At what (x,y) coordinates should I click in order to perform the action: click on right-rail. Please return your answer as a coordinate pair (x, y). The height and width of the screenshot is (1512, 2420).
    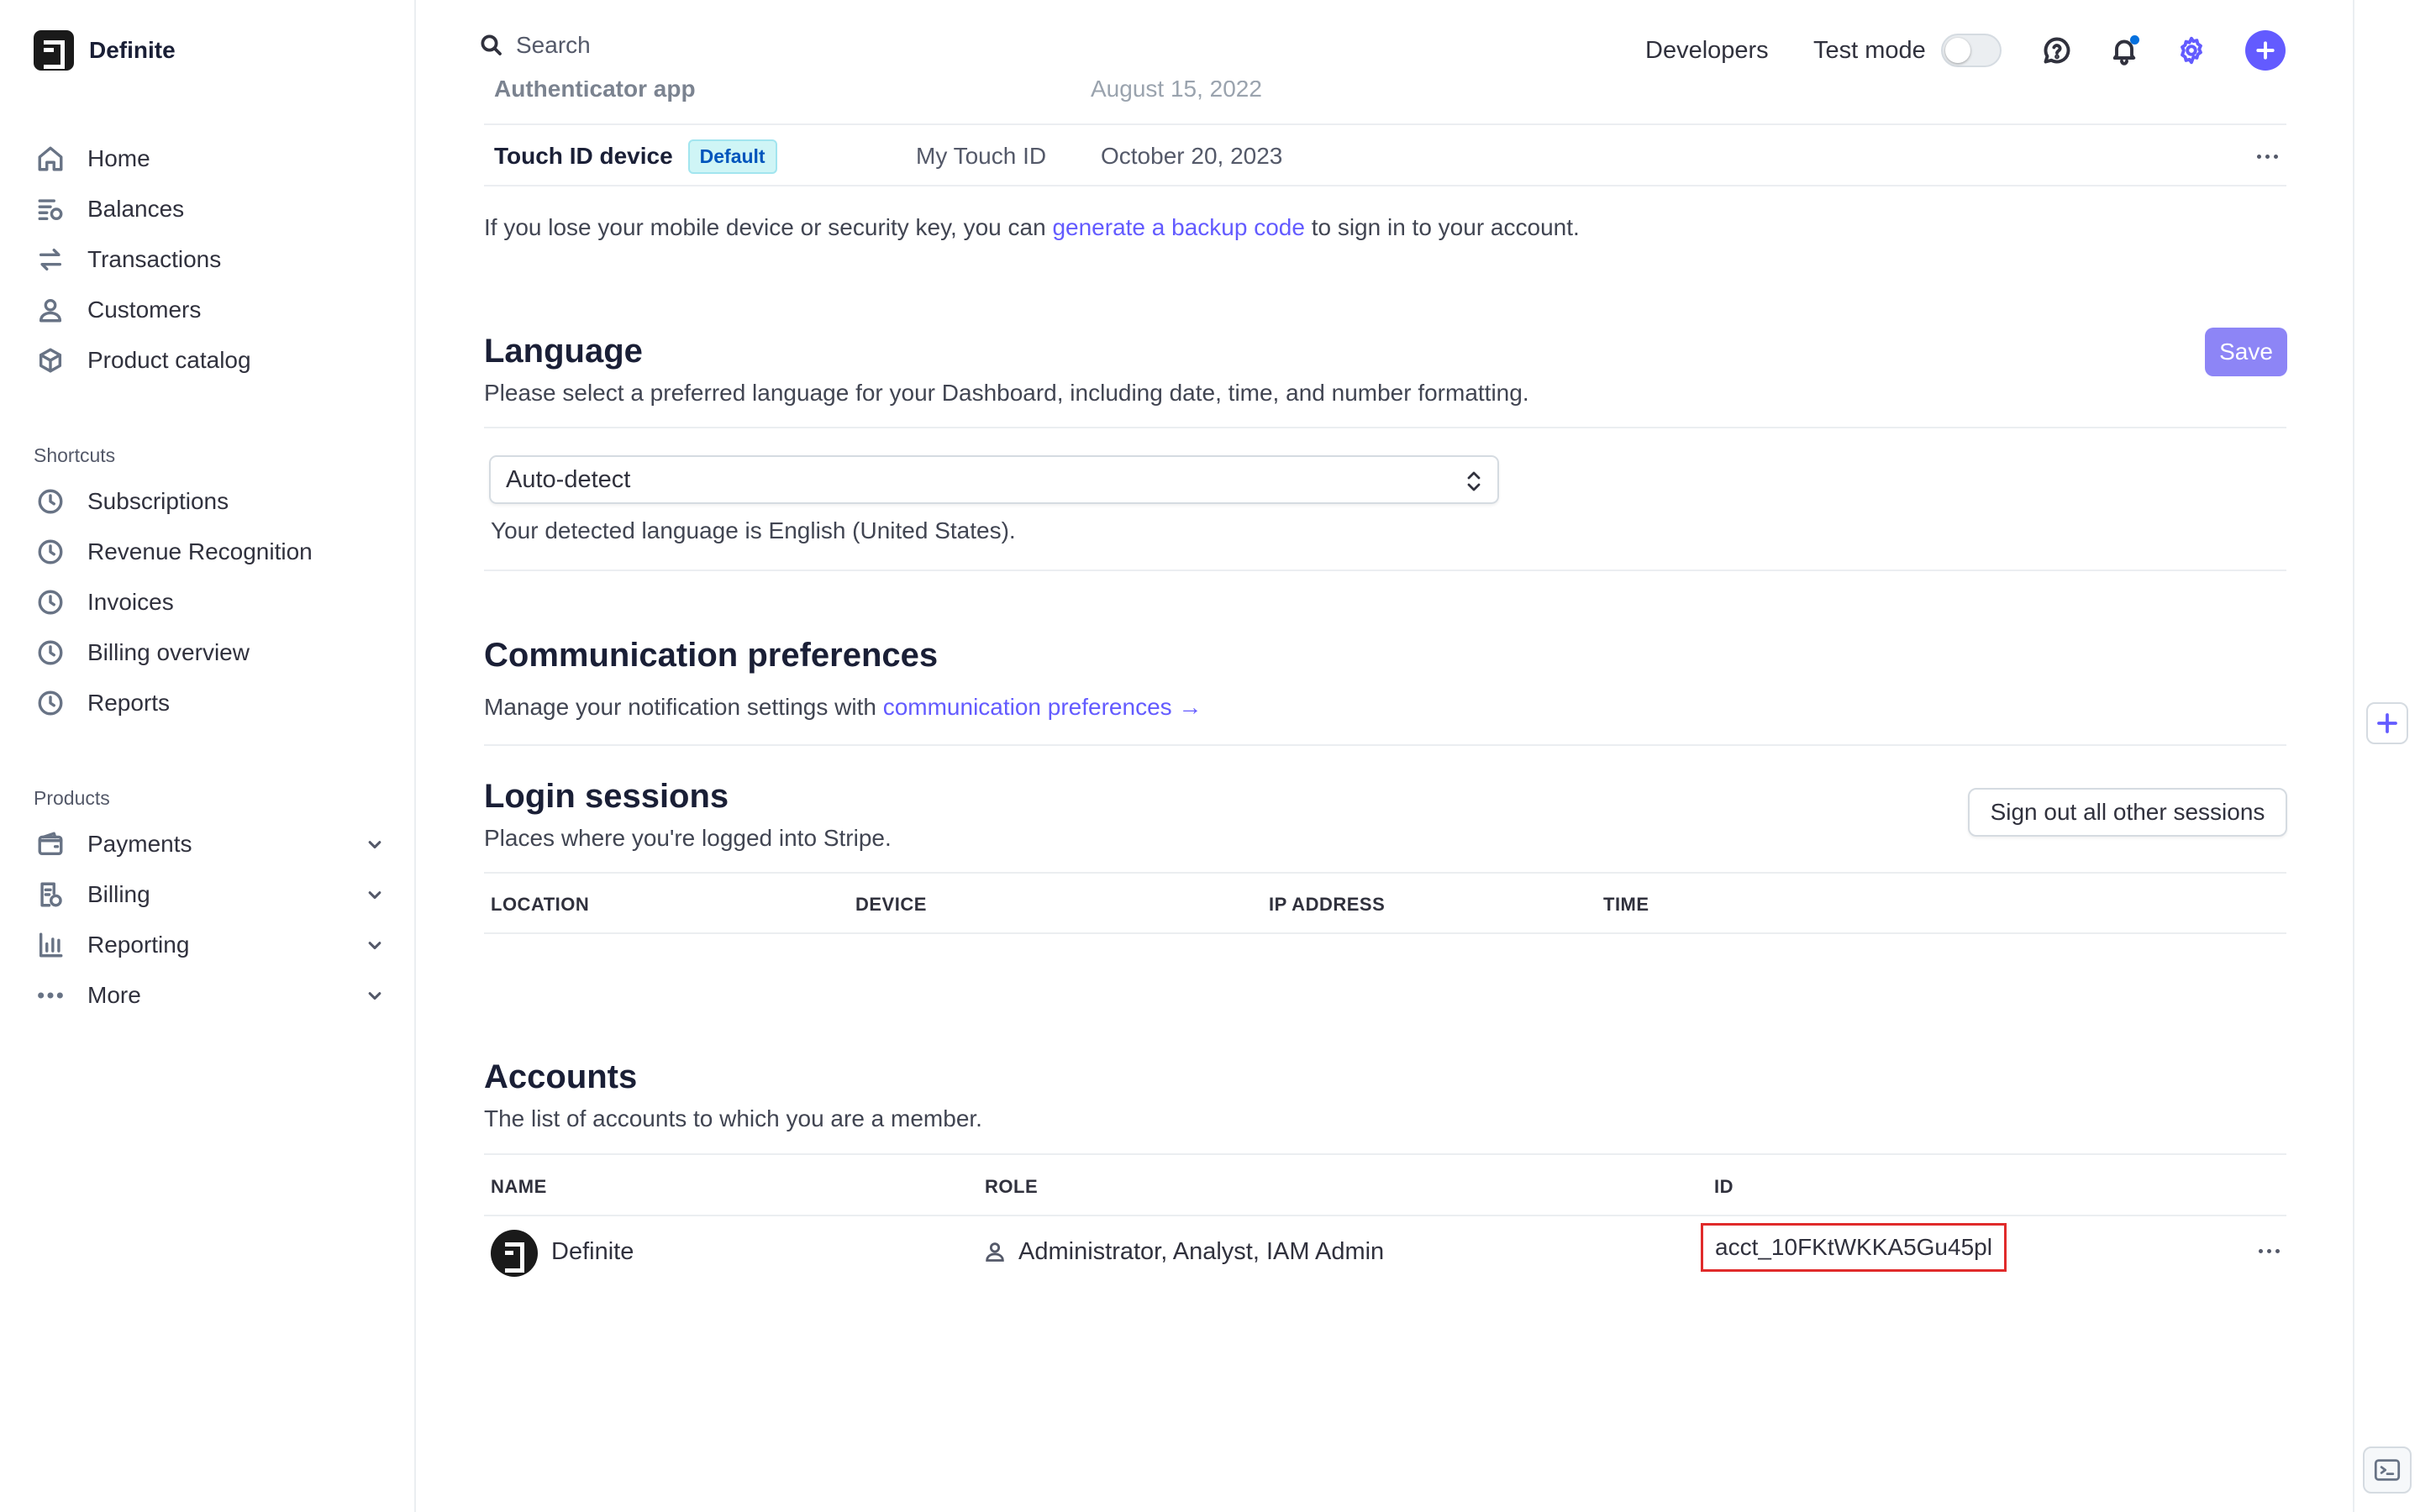
    Looking at the image, I should click on (2387, 756).